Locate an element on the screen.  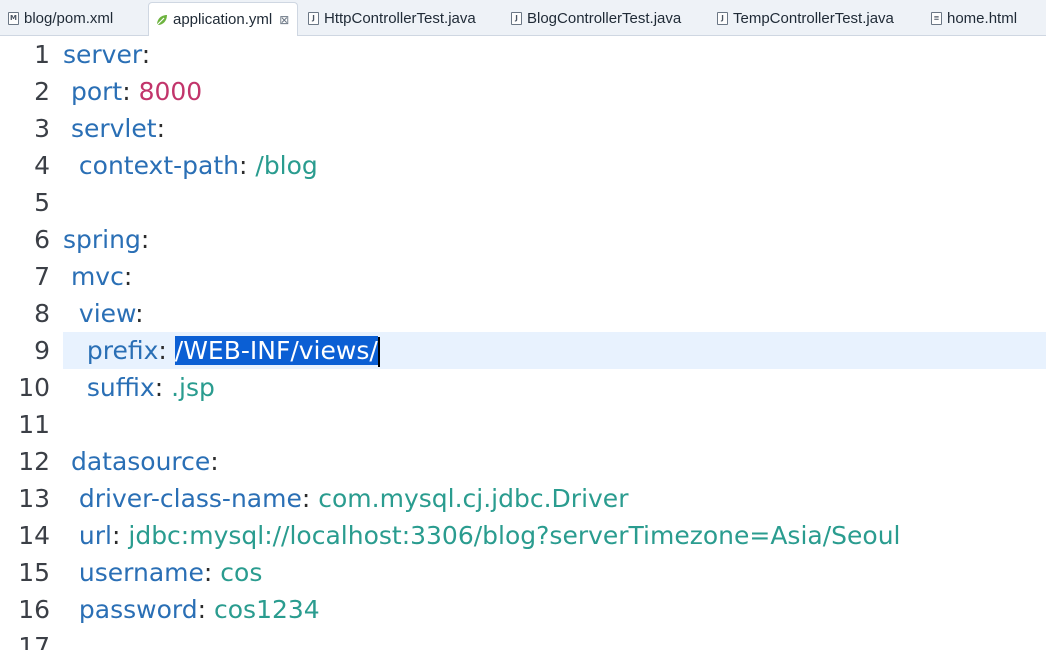
tab-temp-controller-test: J TempControllerTest.java is located at coordinates (805, 18).